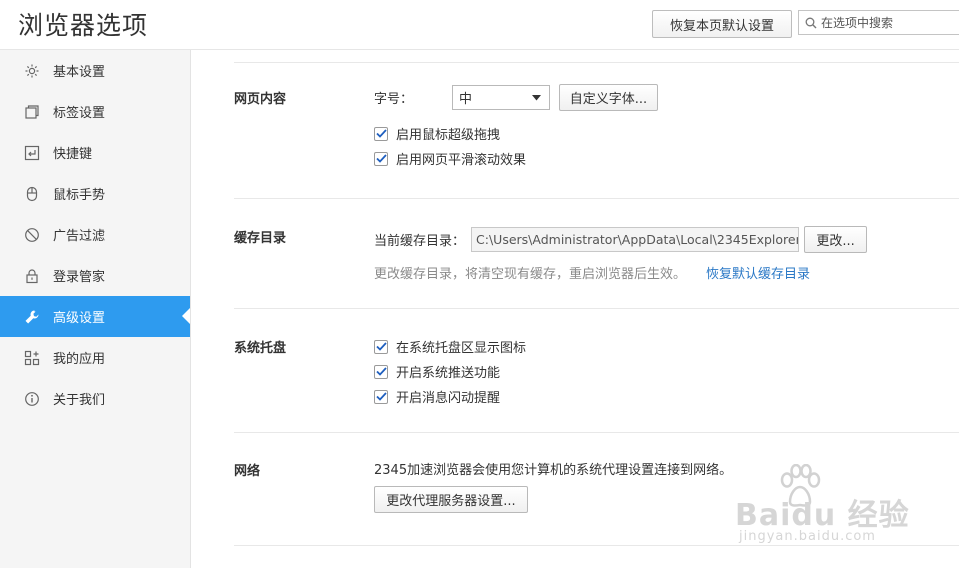 The height and width of the screenshot is (568, 959). What do you see at coordinates (461, 348) in the screenshot?
I see `checkbox-label: 在系统托盘区显示图标` at bounding box center [461, 348].